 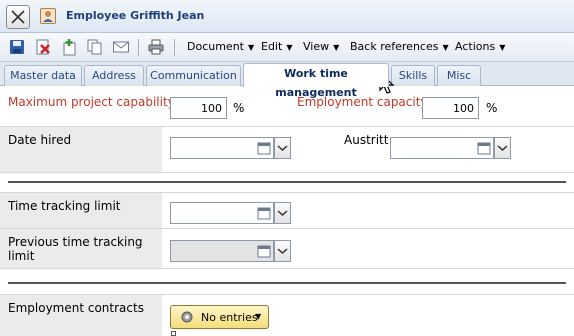 What do you see at coordinates (480, 46) in the screenshot?
I see `menu-actions: Actions ▼` at bounding box center [480, 46].